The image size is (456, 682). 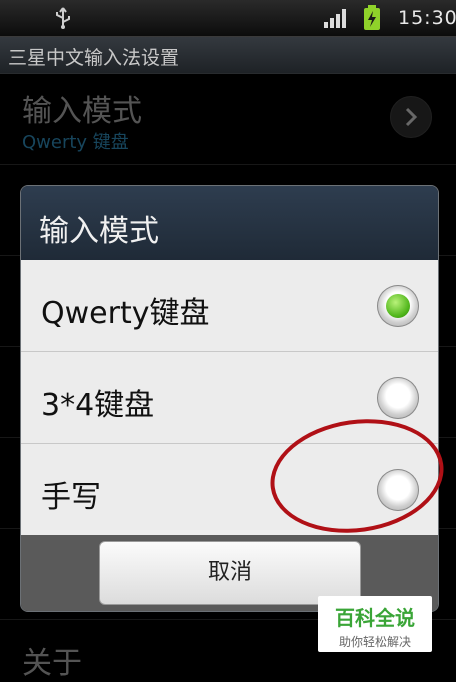 What do you see at coordinates (99, 231) in the screenshot?
I see `dialog-title: 输入模式` at bounding box center [99, 231].